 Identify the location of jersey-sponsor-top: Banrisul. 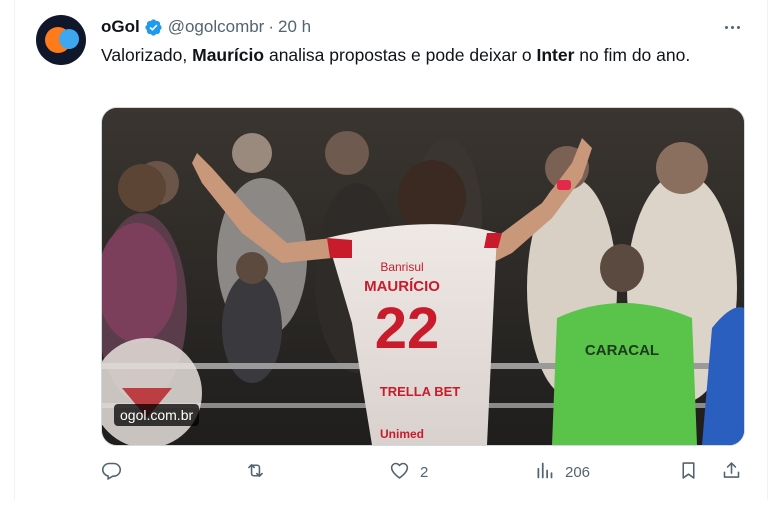
(401, 267).